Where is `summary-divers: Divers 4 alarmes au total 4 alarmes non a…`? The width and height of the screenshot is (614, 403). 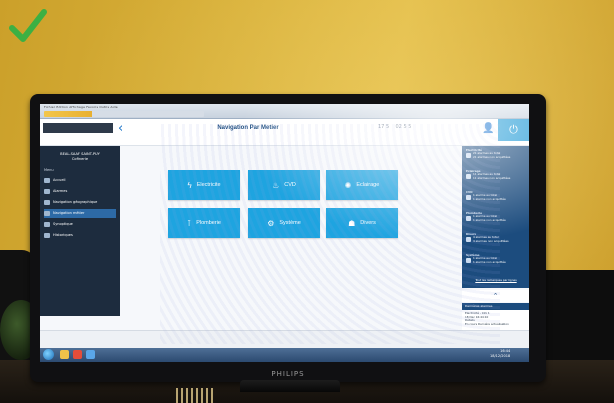
summary-divers: Divers 4 alarmes au total 4 alarmes non a… is located at coordinates (496, 237).